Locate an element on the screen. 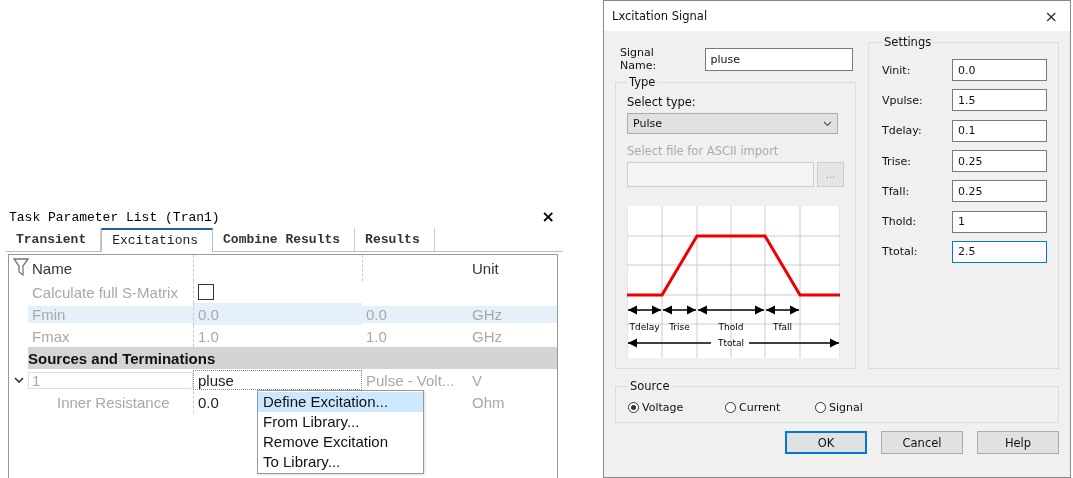  field-label: Thold: is located at coordinates (899, 222).